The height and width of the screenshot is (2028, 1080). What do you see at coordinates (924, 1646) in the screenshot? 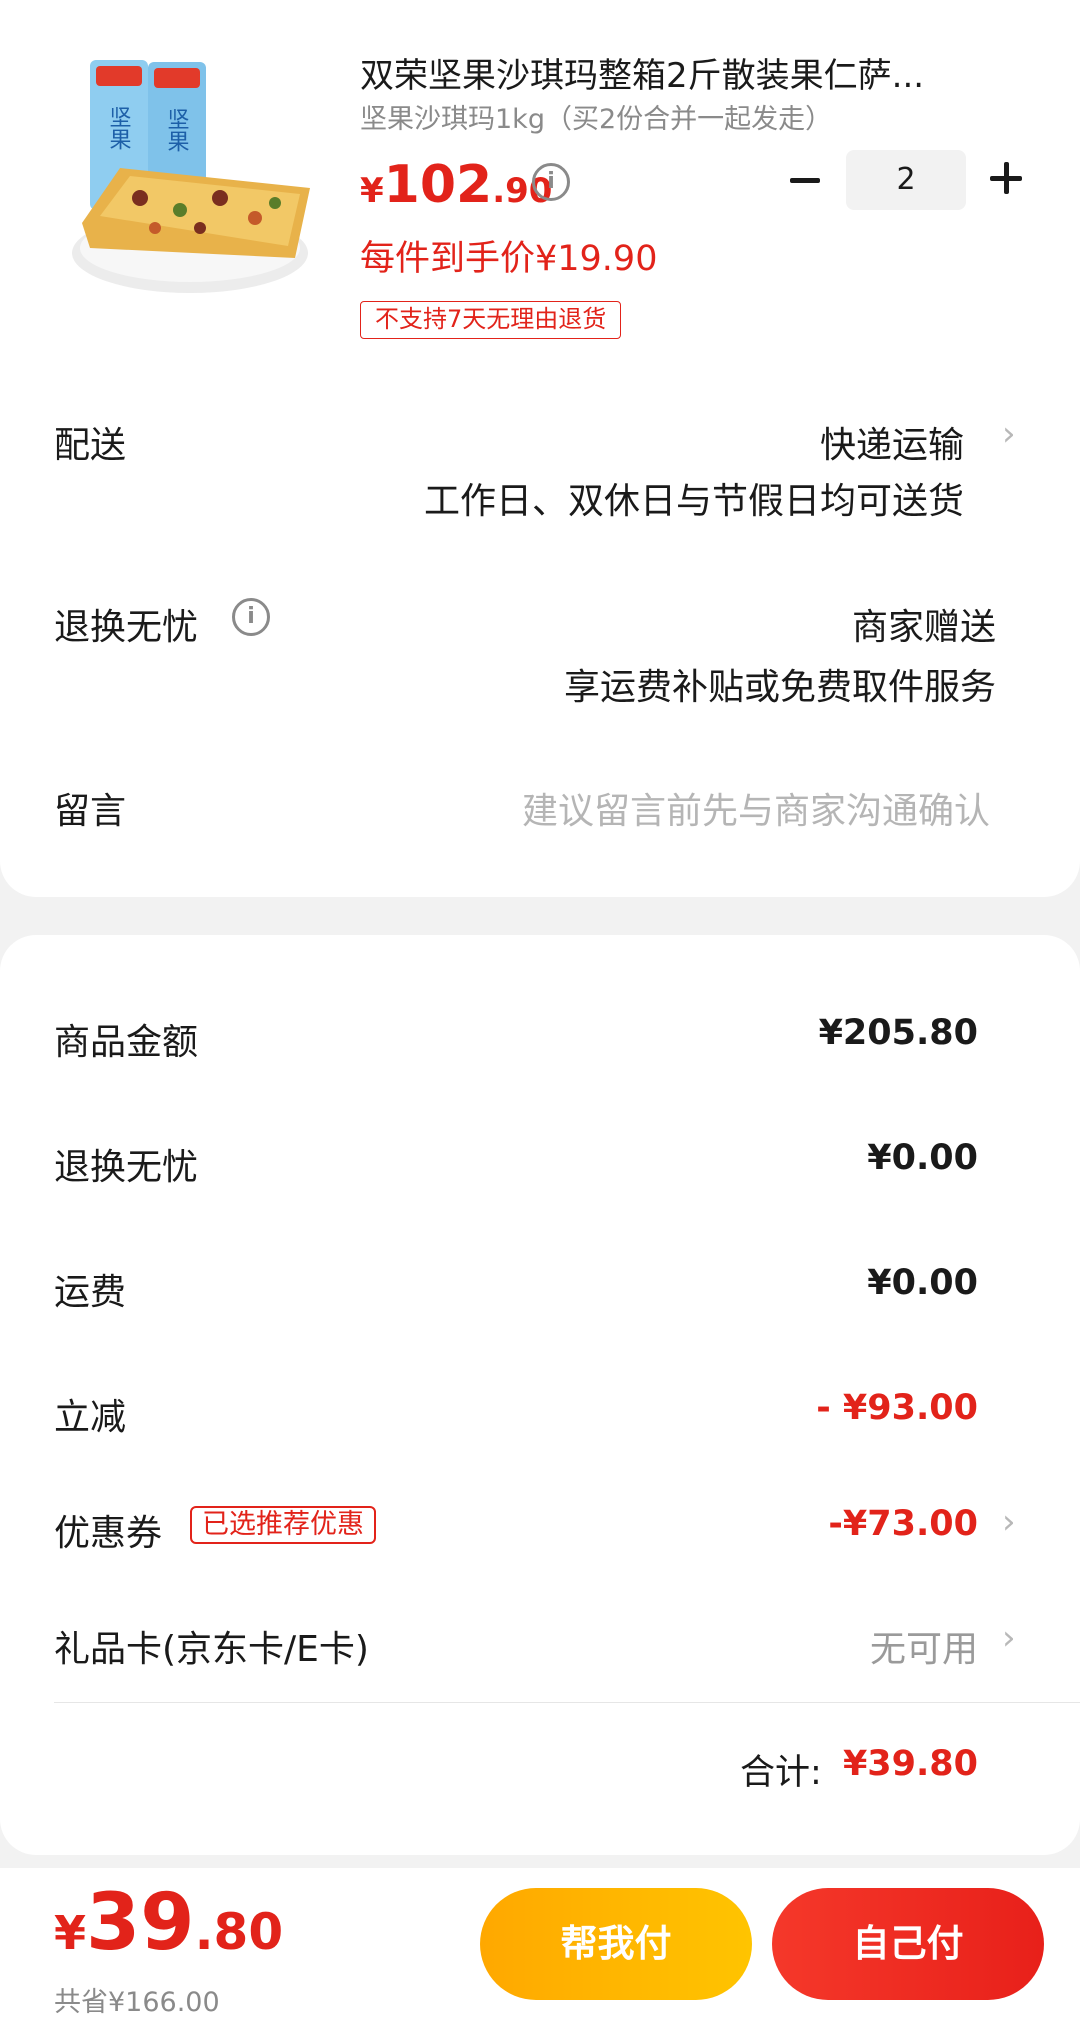
I see `giftcard-value: 无可用` at bounding box center [924, 1646].